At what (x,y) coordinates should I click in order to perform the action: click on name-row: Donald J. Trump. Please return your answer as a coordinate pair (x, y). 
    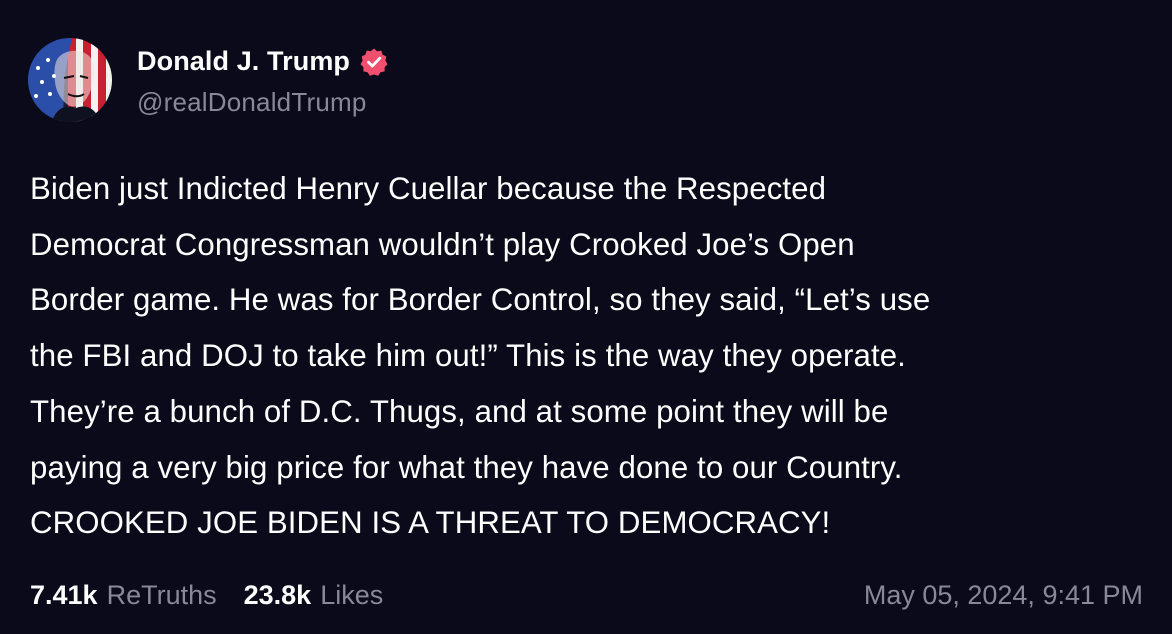
    Looking at the image, I should click on (263, 62).